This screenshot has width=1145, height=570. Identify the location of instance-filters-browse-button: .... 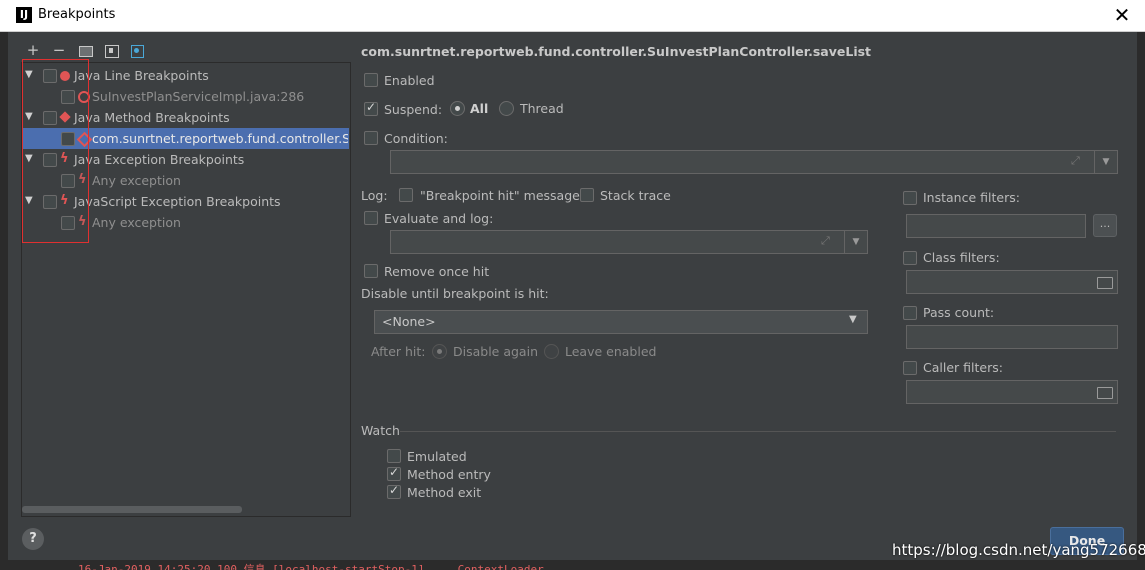
(1105, 225).